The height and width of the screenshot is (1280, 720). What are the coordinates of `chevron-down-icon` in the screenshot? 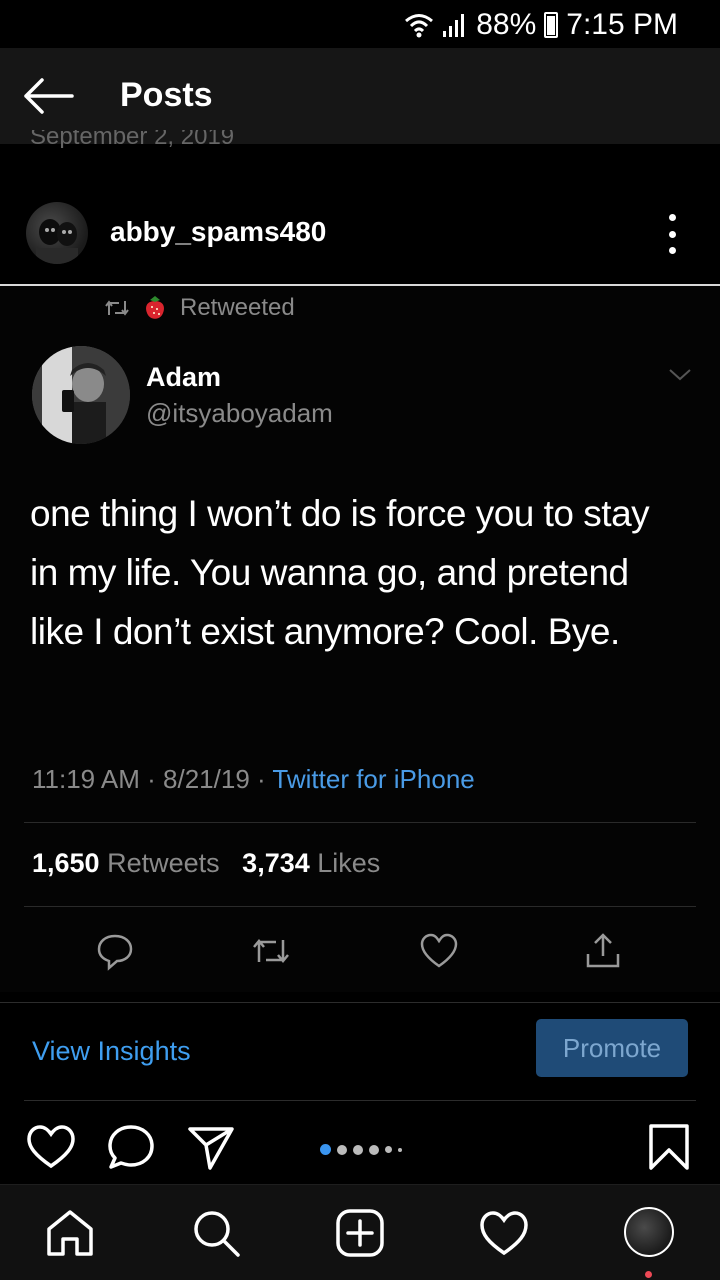 It's located at (680, 375).